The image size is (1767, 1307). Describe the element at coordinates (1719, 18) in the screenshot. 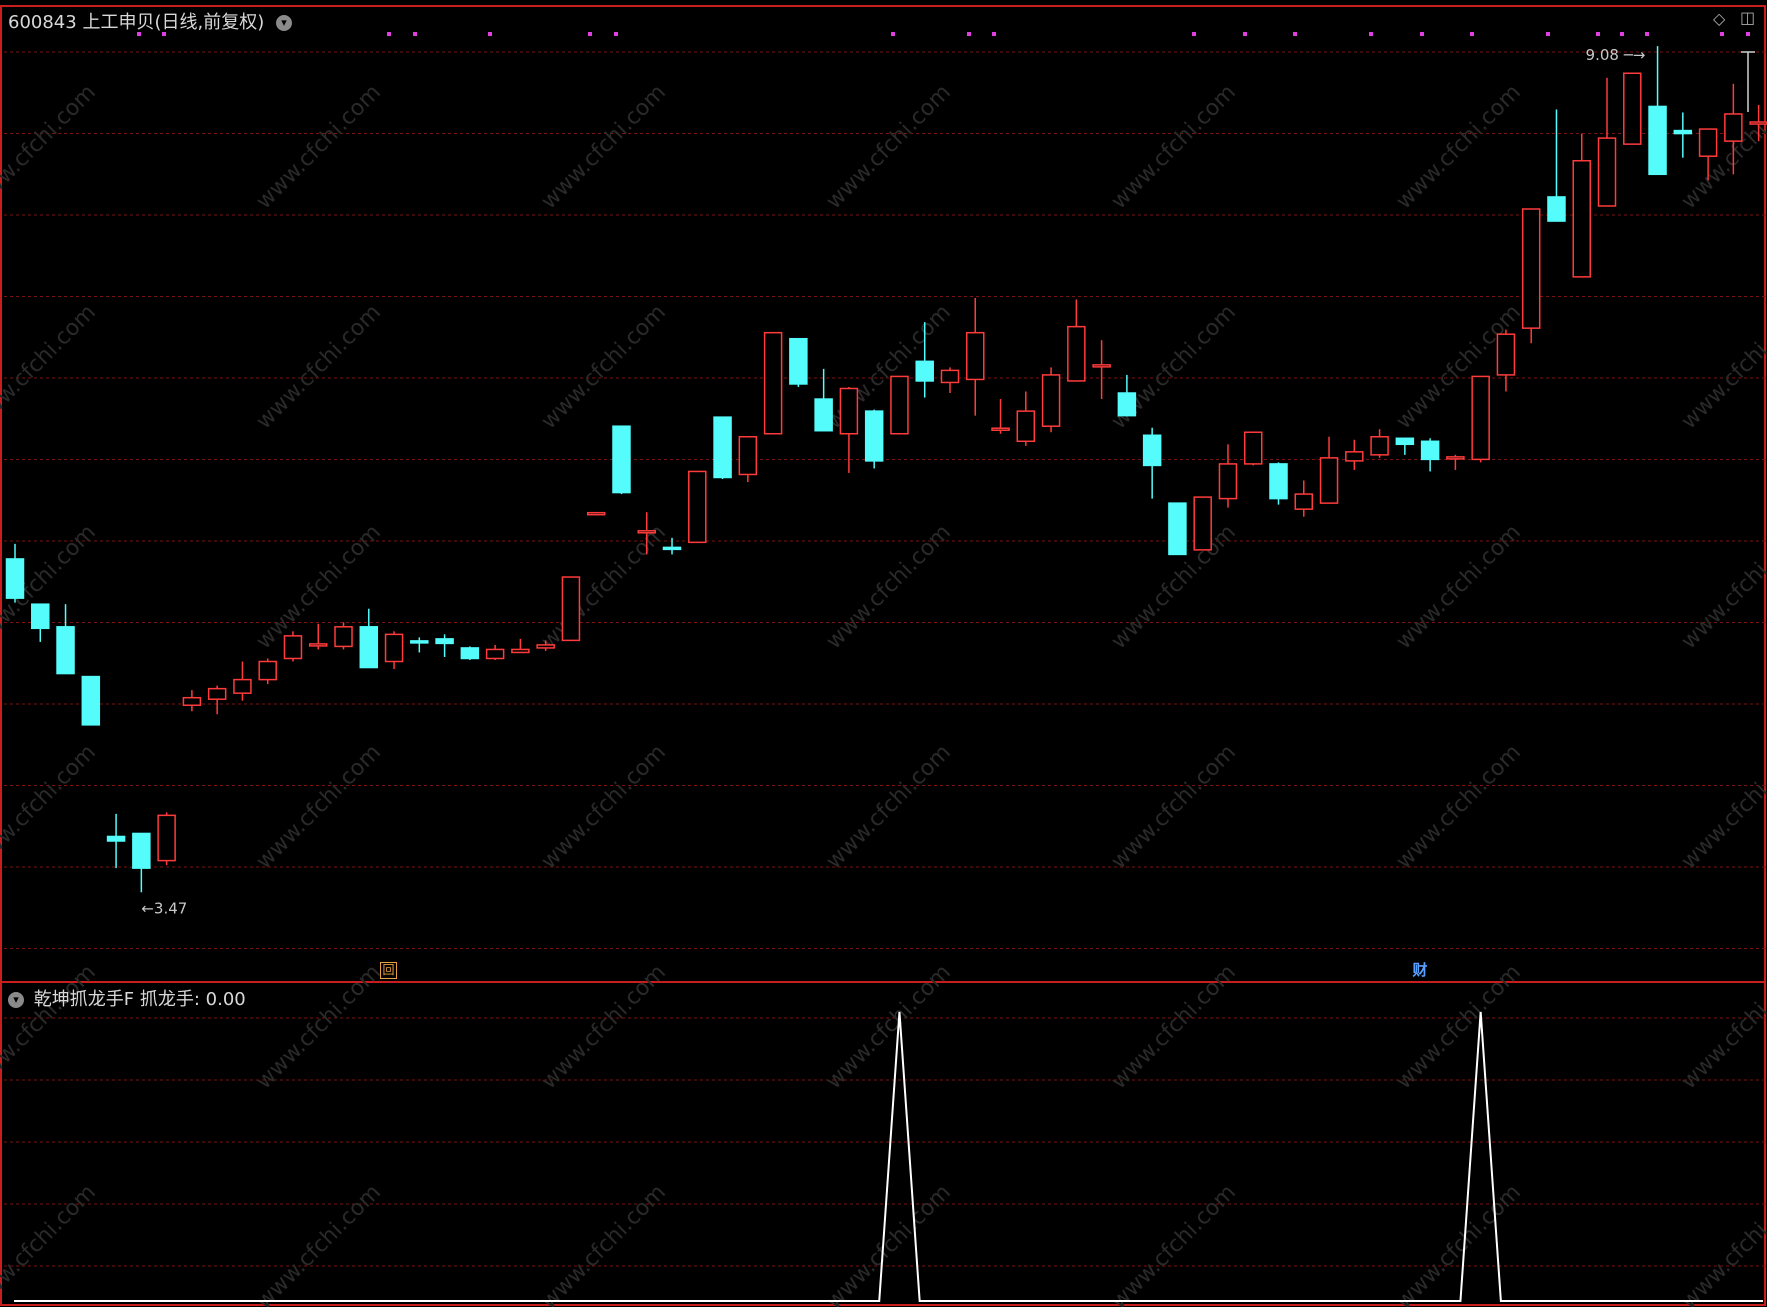

I see `diamond-icon: ◇` at that location.